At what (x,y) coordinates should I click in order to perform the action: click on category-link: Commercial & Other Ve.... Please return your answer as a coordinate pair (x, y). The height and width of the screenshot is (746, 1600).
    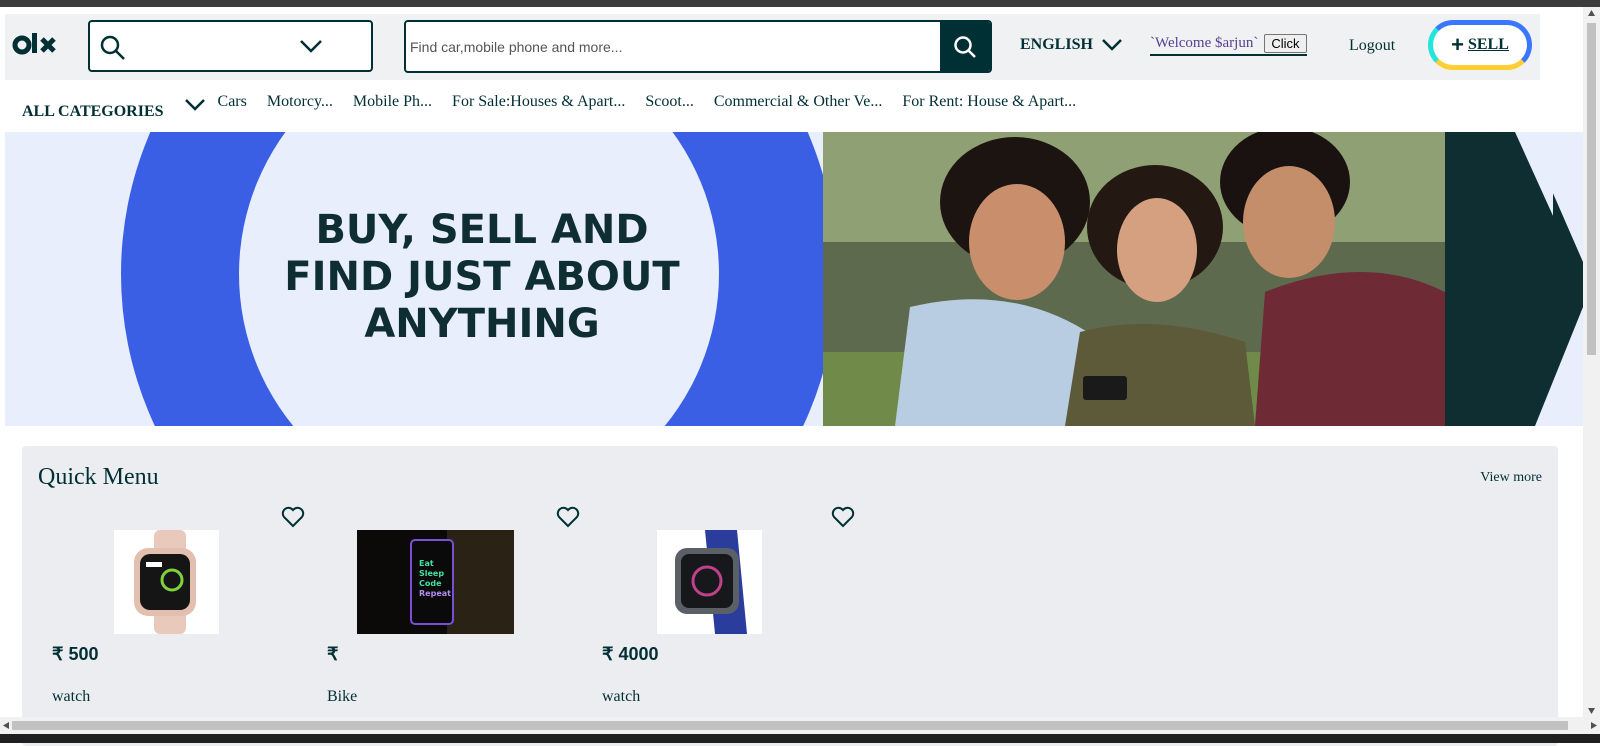
    Looking at the image, I should click on (798, 102).